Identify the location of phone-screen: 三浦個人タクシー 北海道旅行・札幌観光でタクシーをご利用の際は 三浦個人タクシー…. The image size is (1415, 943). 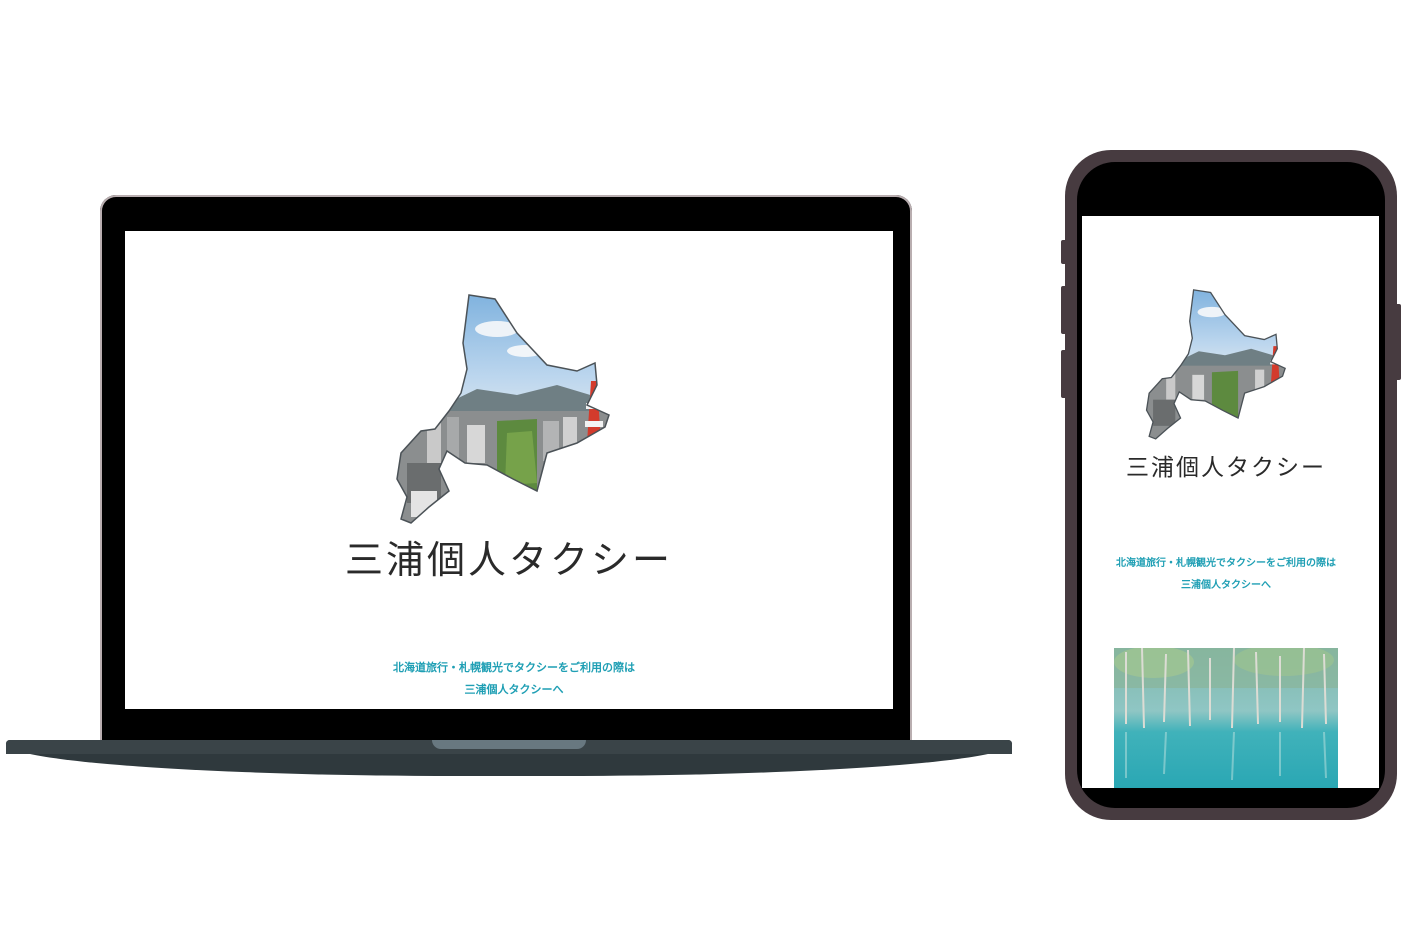
(1230, 502).